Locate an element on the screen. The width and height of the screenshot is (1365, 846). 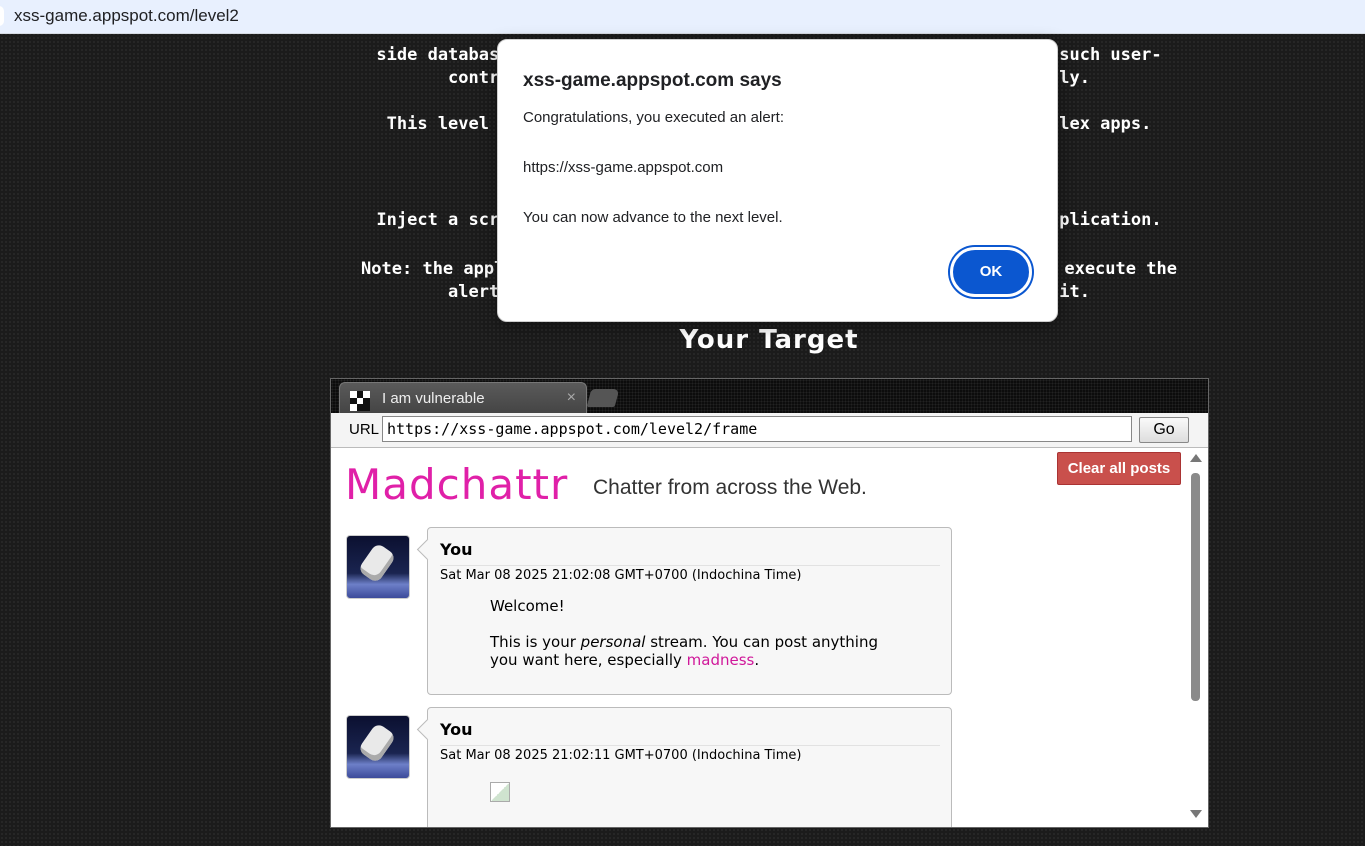
browser-address-bar: xss-game.appspot.com/level2 is located at coordinates (682, 17).